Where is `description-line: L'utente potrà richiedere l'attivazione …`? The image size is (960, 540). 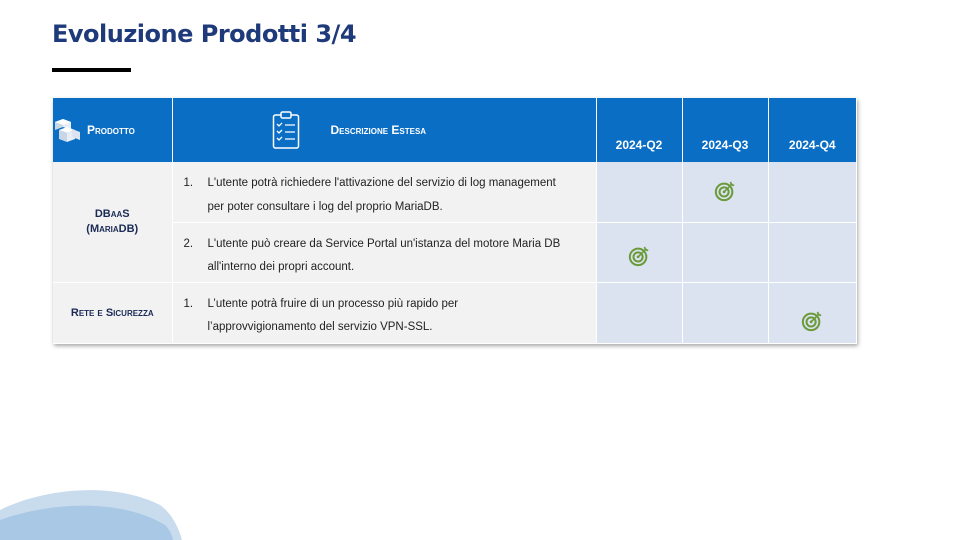
description-line: L'utente potrà richiedere l'attivazione … is located at coordinates (381, 183).